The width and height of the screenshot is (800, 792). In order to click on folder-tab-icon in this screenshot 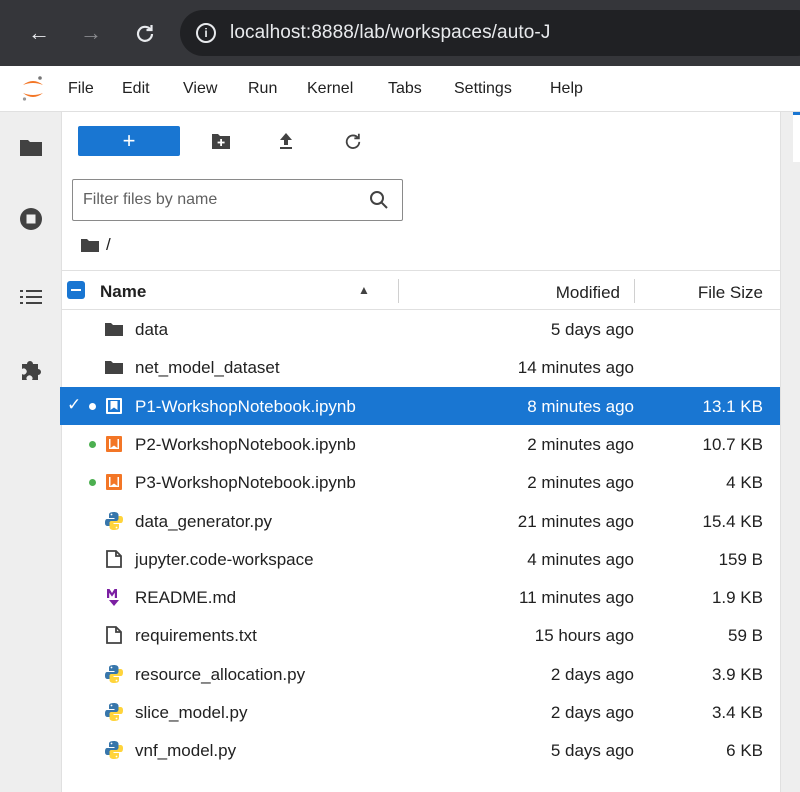, I will do `click(31, 147)`.